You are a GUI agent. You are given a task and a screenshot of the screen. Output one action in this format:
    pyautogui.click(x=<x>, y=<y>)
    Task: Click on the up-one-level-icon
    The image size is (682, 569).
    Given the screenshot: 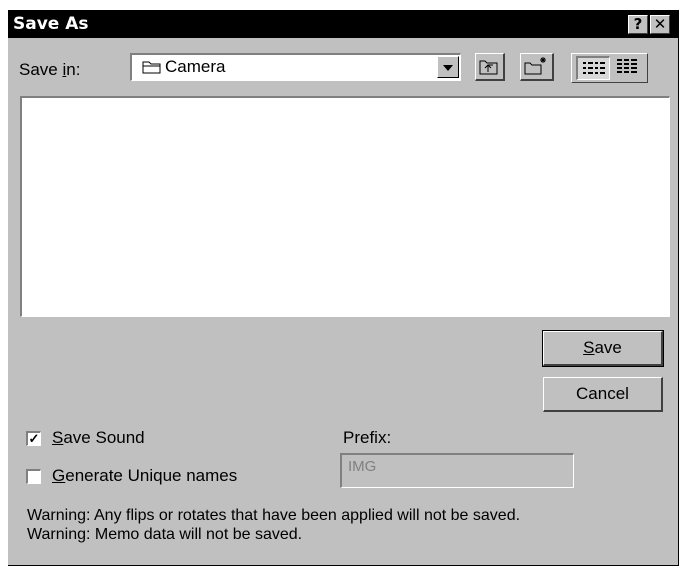 What is the action you would take?
    pyautogui.click(x=488, y=67)
    